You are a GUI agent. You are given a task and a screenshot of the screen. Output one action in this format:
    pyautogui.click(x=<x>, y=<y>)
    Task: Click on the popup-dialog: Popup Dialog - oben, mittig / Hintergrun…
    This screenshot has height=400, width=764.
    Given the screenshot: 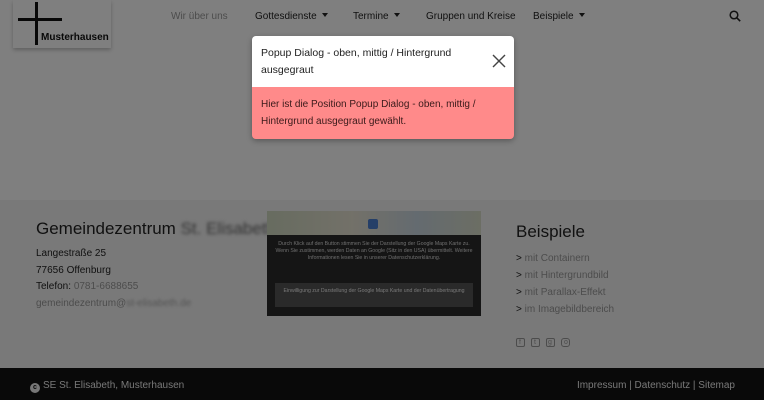 What is the action you would take?
    pyautogui.click(x=383, y=87)
    